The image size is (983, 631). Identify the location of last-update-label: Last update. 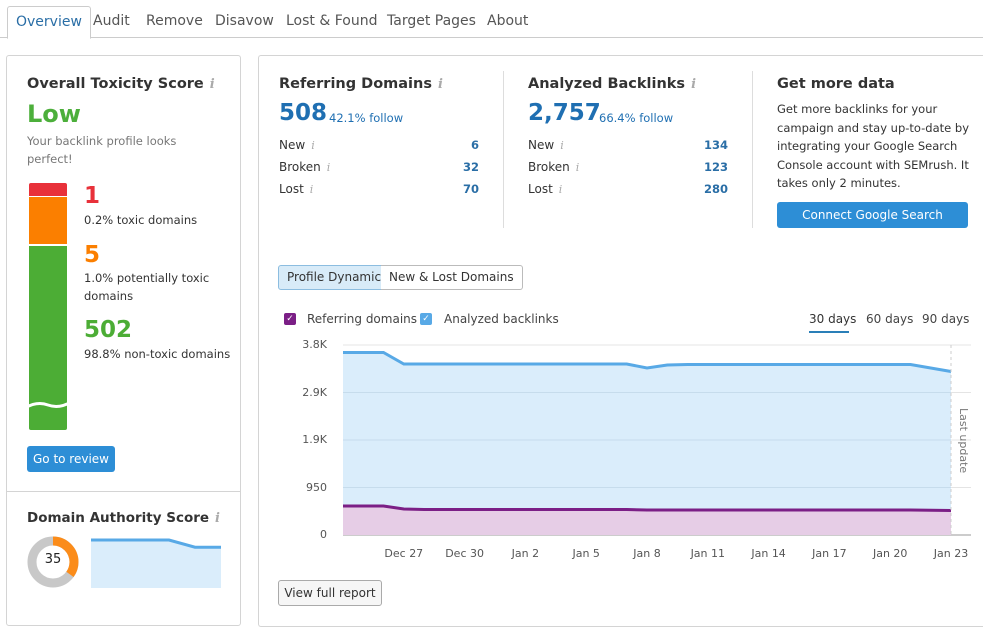
(963, 441).